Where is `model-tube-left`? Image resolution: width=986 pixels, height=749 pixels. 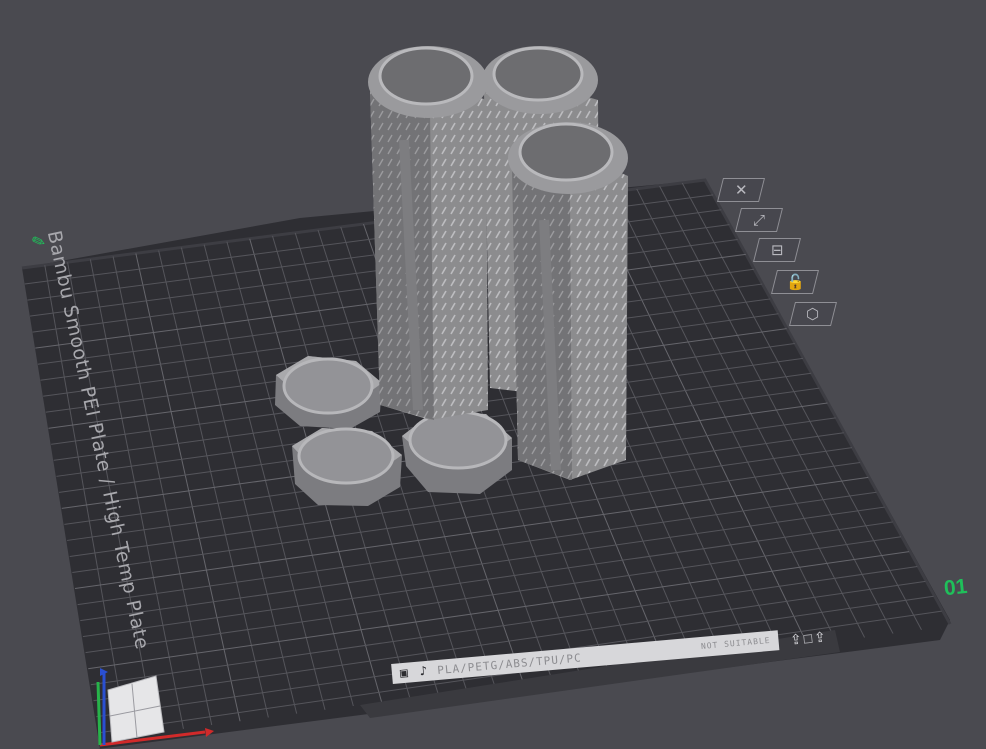 model-tube-left is located at coordinates (428, 233).